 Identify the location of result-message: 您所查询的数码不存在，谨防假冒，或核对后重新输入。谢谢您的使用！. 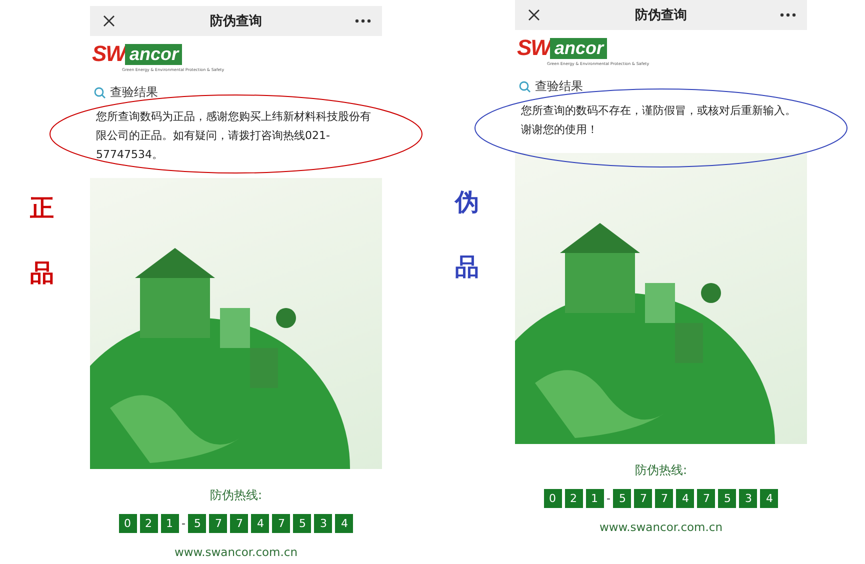
(659, 120).